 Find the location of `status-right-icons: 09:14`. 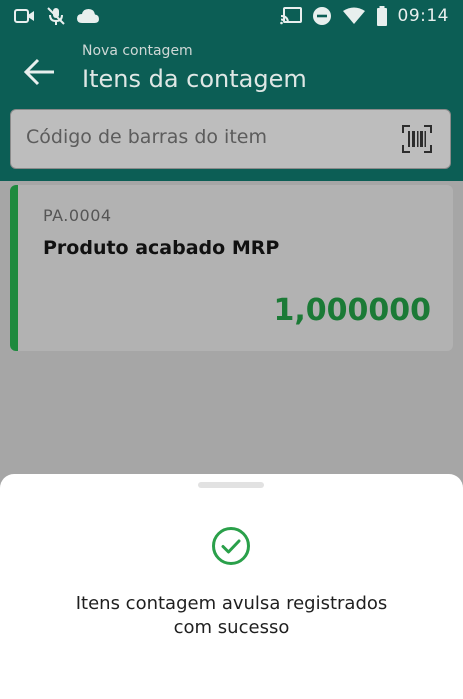

status-right-icons: 09:14 is located at coordinates (364, 16).